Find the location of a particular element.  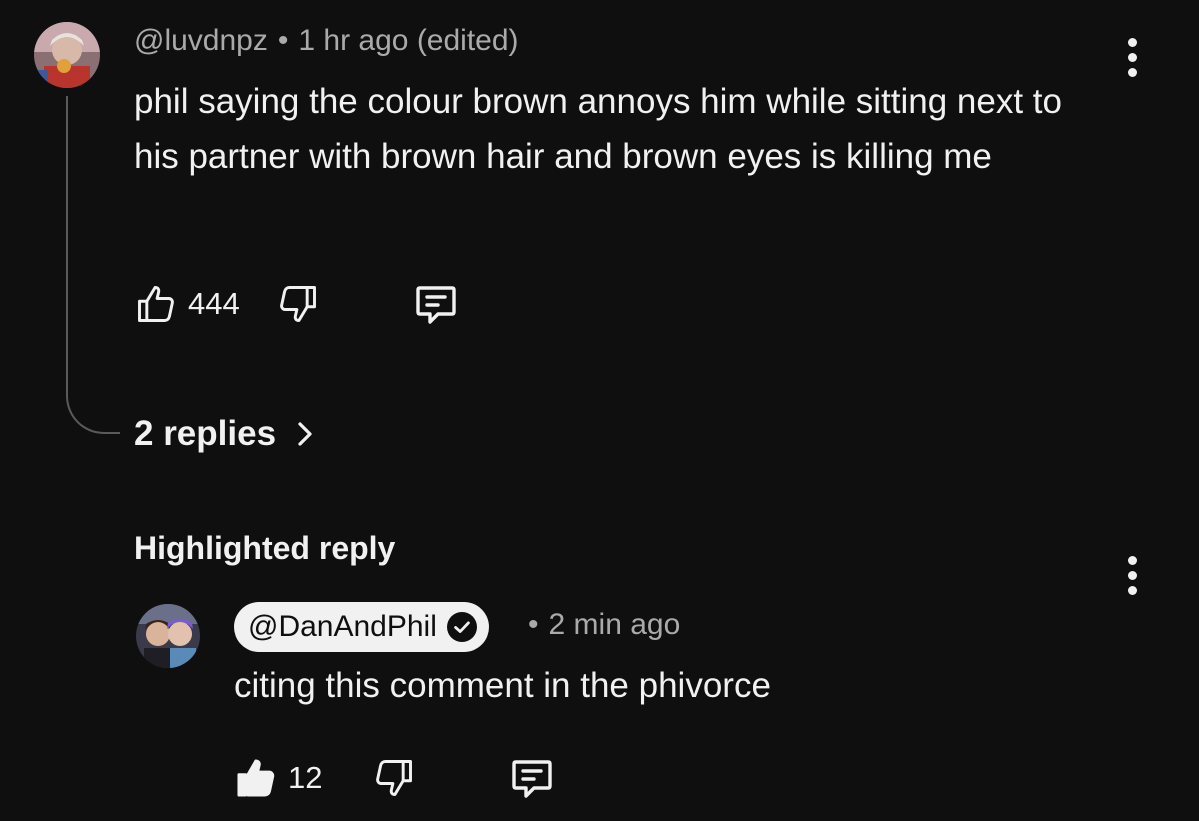

edited-label: (edited) is located at coordinates (467, 40).